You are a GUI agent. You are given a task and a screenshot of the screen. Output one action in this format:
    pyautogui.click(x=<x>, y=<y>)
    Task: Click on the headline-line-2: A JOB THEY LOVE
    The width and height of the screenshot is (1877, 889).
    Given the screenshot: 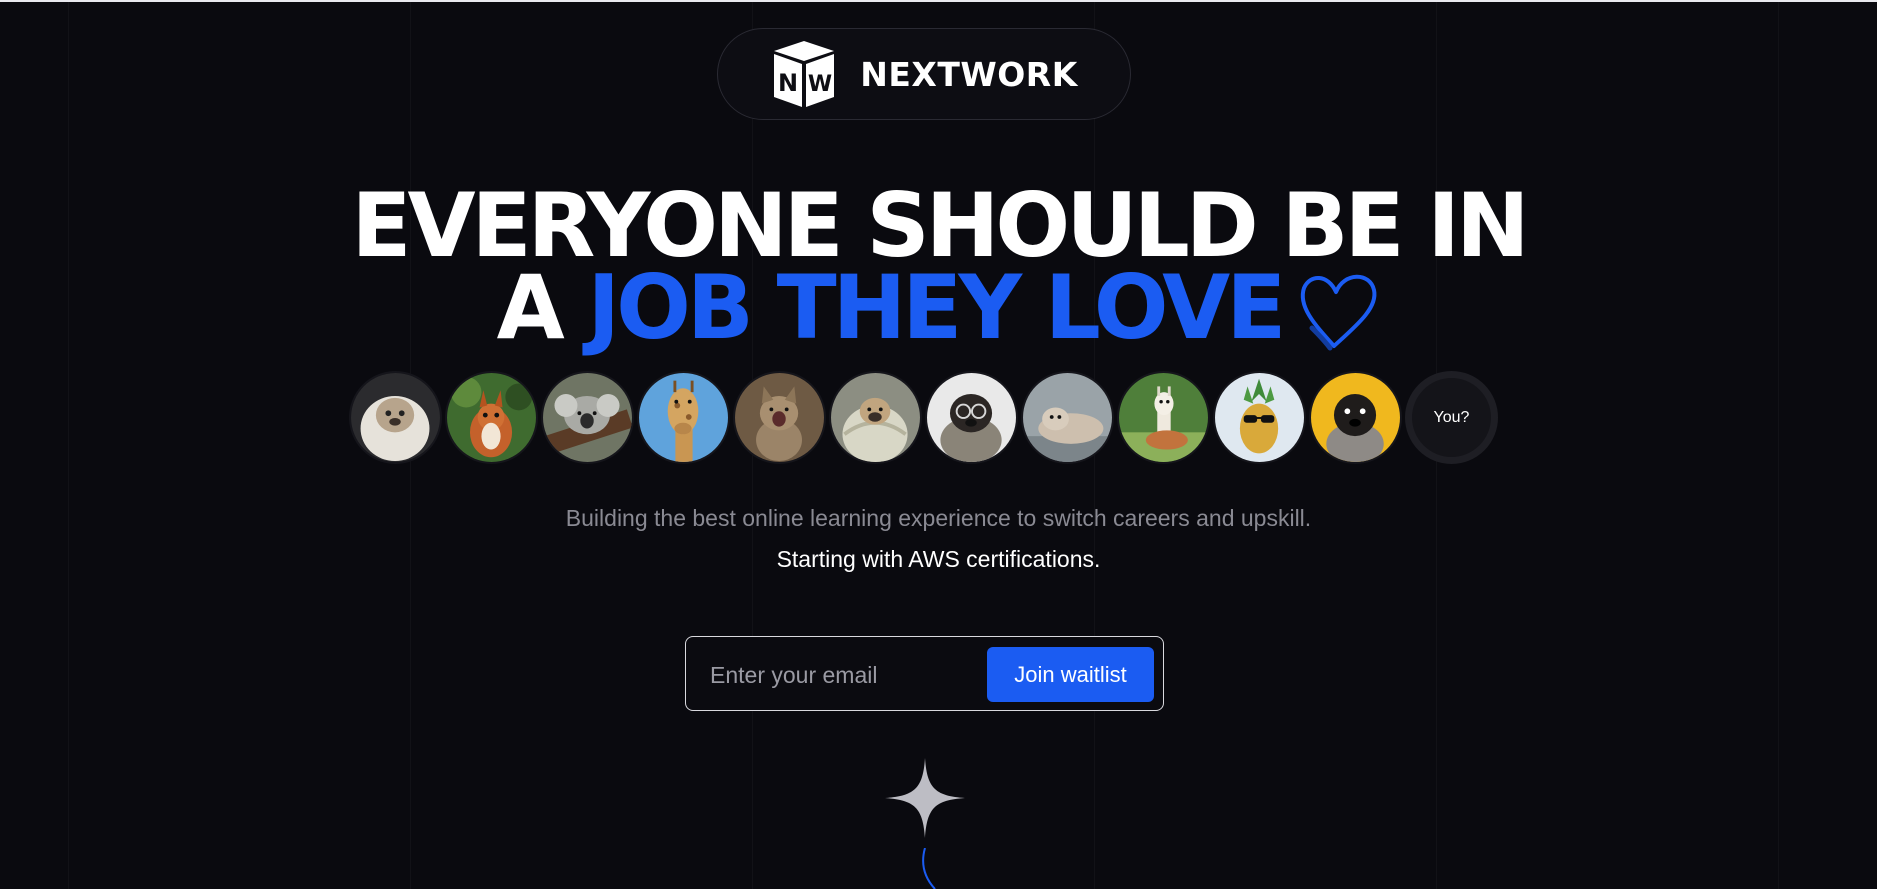 What is the action you would take?
    pyautogui.click(x=938, y=308)
    